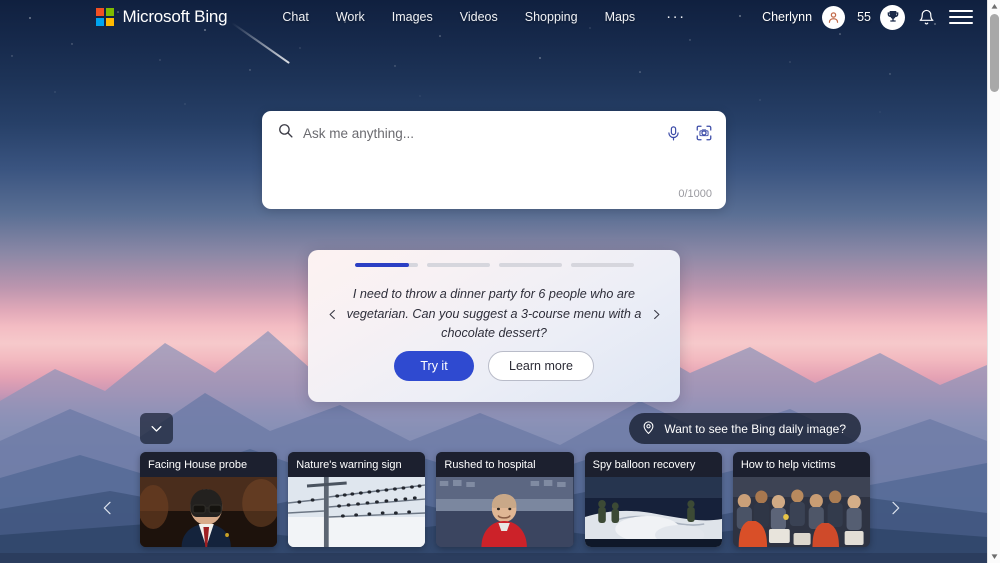  I want to click on news-card: Rushed to hospital, so click(505, 499).